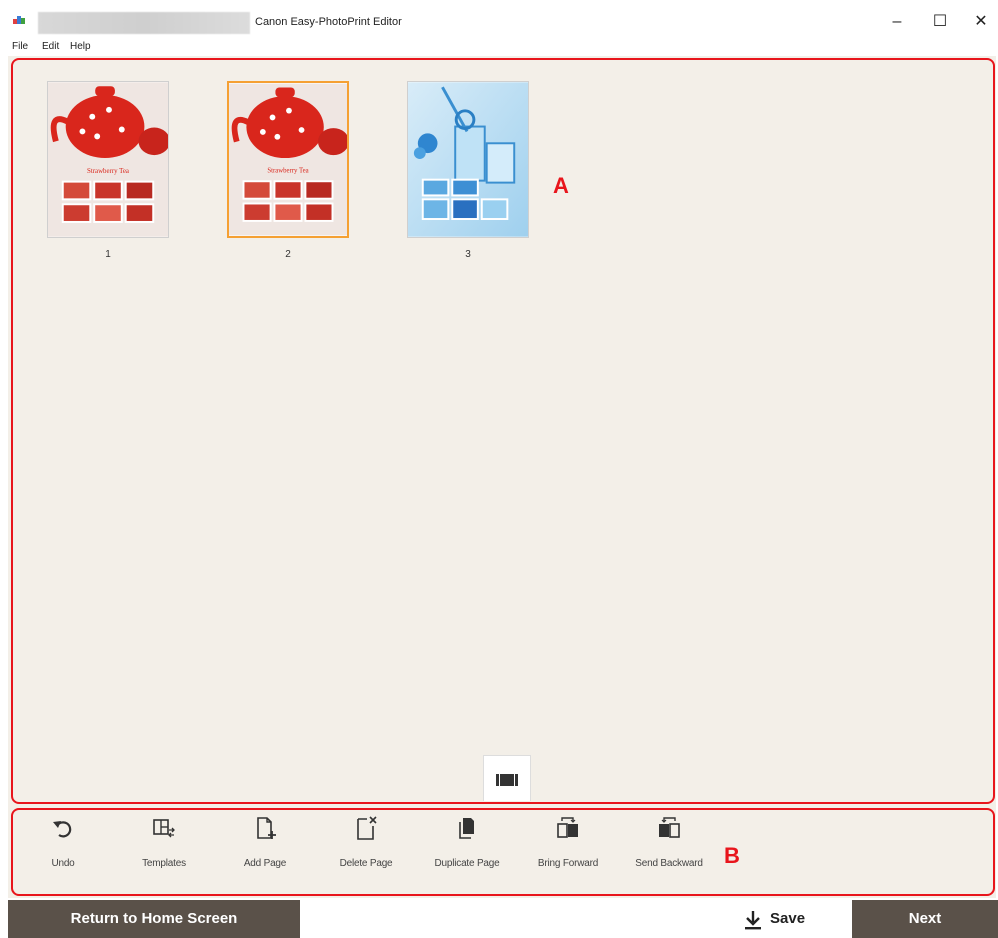  Describe the element at coordinates (788, 918) in the screenshot. I see `save-label: Save` at that location.